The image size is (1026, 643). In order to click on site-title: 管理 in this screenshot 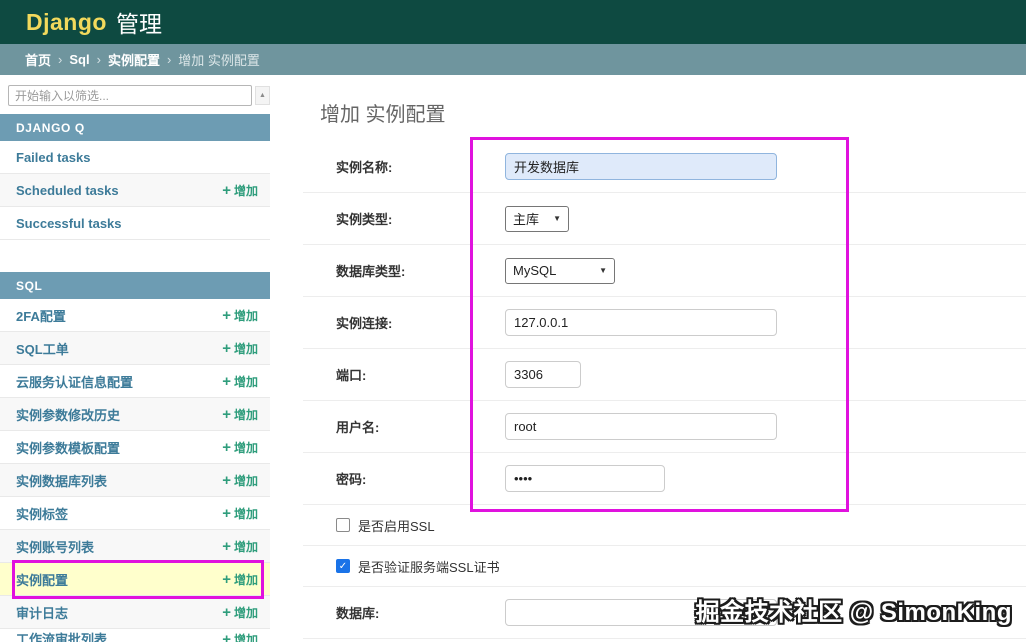, I will do `click(139, 22)`.